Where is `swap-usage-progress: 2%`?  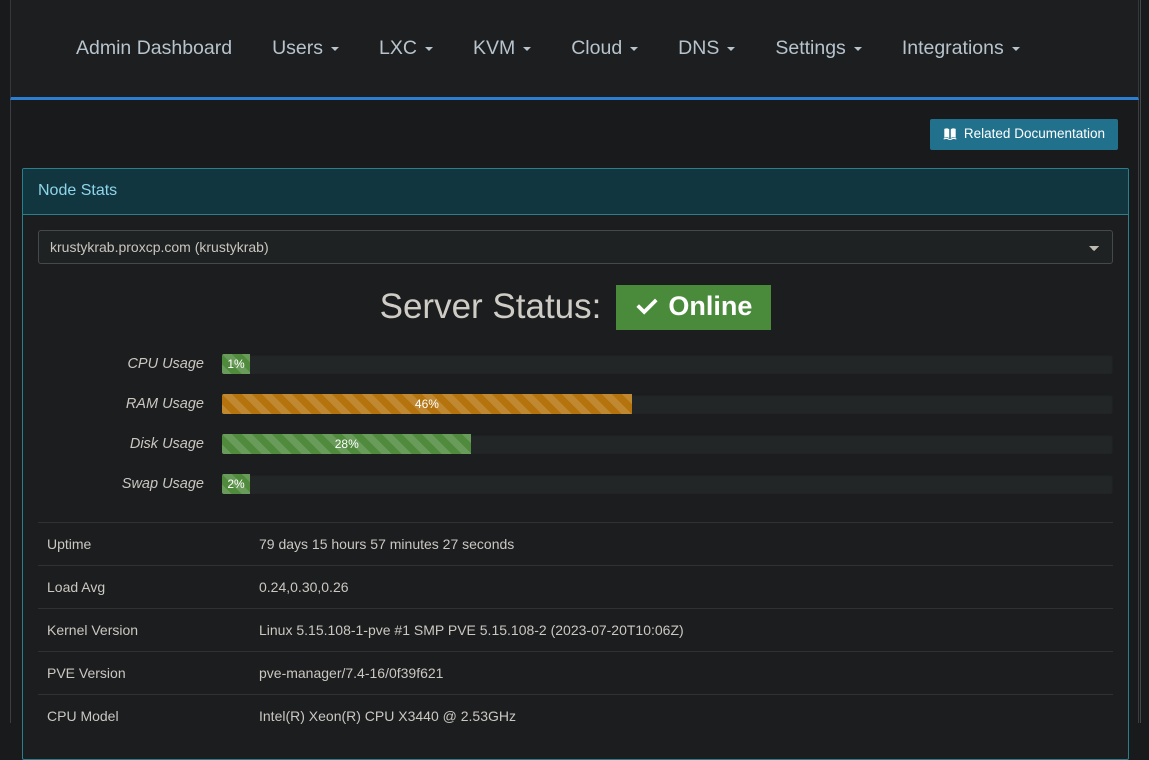 swap-usage-progress: 2% is located at coordinates (667, 484).